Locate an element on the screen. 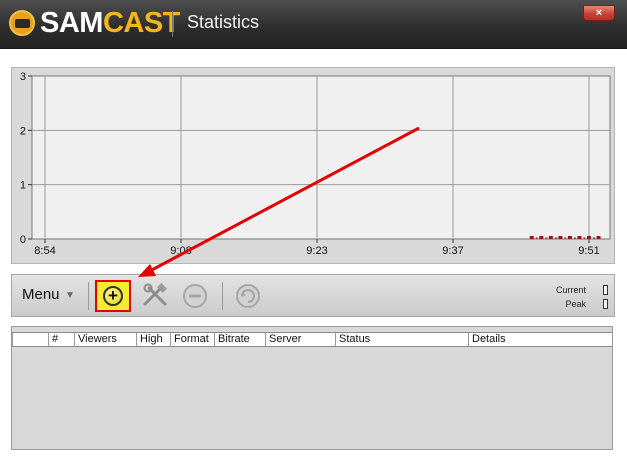 Image resolution: width=627 pixels, height=460 pixels. column-header: Details is located at coordinates (533, 339).